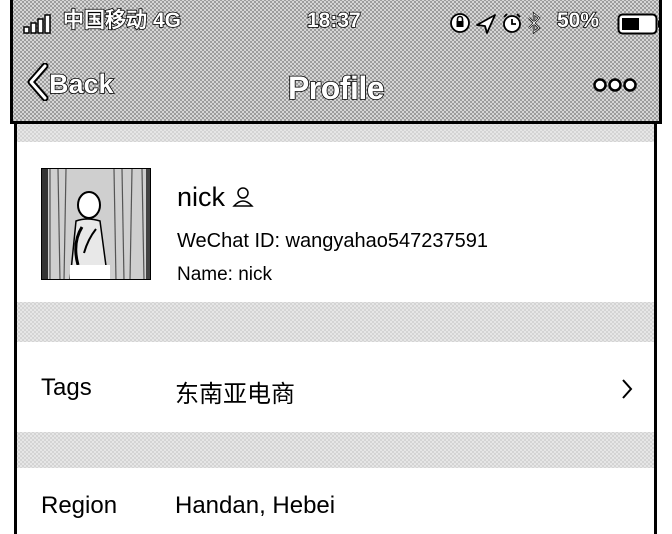 The width and height of the screenshot is (672, 534). What do you see at coordinates (201, 197) in the screenshot?
I see `nickname: nick` at bounding box center [201, 197].